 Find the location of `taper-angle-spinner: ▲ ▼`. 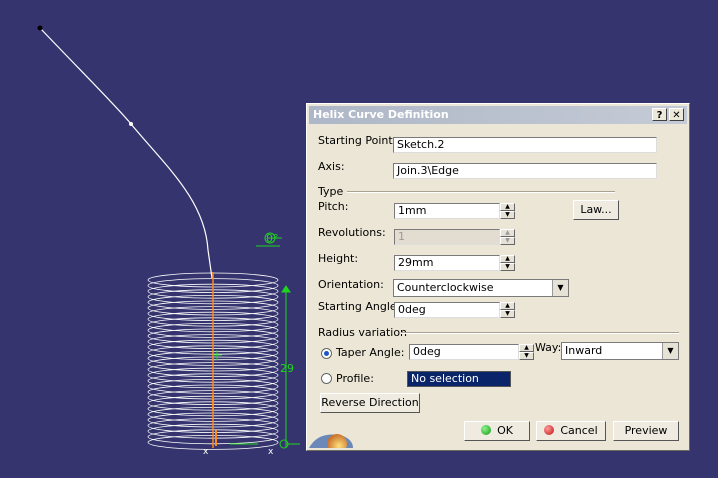

taper-angle-spinner: ▲ ▼ is located at coordinates (526, 352).